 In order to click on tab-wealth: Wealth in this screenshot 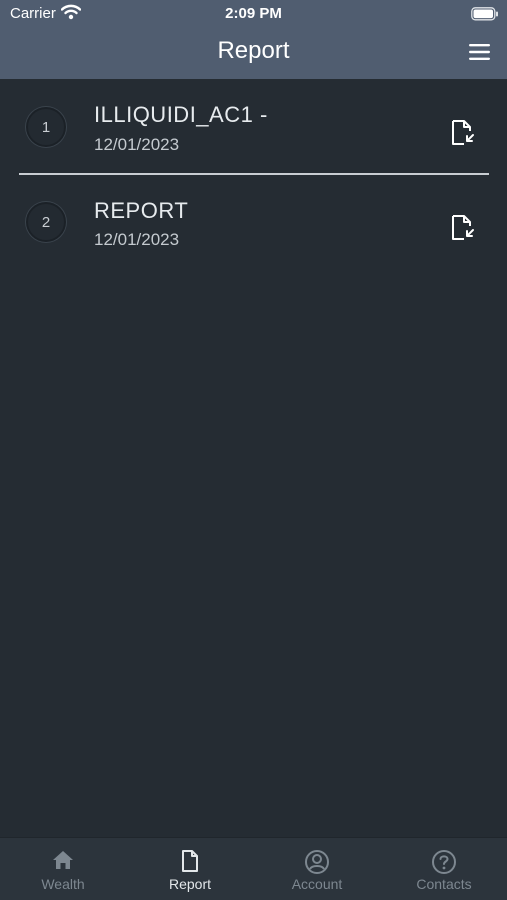, I will do `click(63, 869)`.